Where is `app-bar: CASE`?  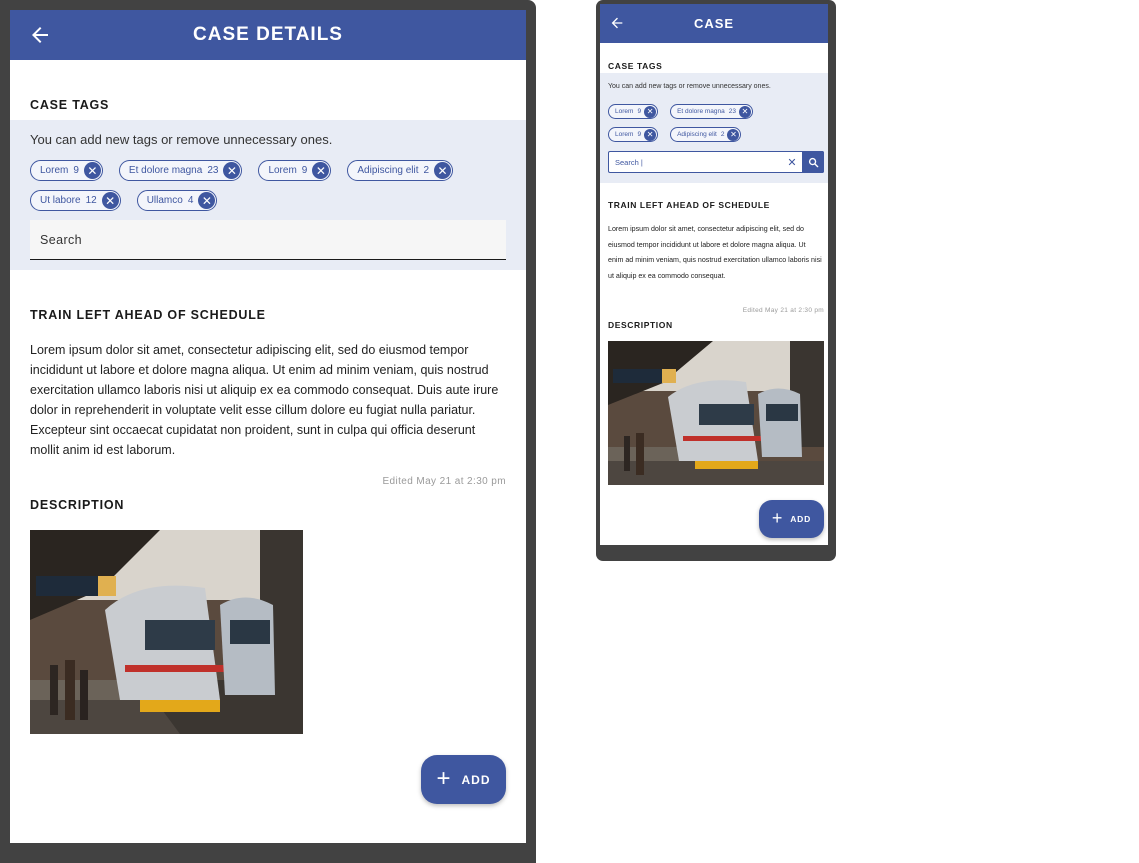
app-bar: CASE is located at coordinates (714, 23).